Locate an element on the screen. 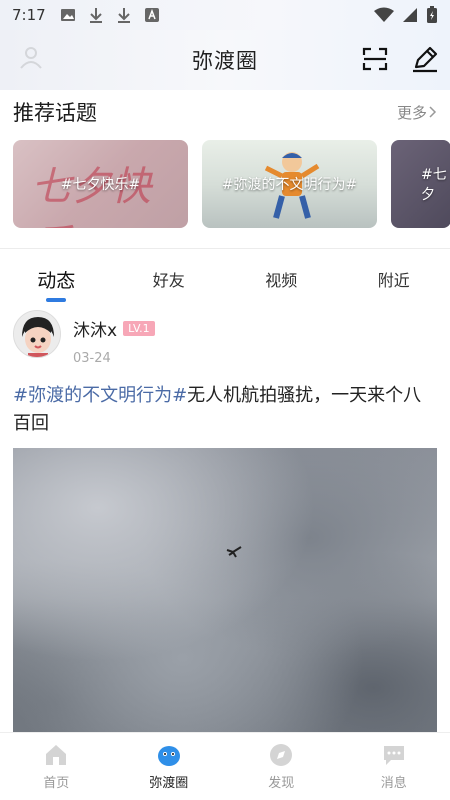 Image resolution: width=450 pixels, height=800 pixels. more-link: 更多 is located at coordinates (417, 112).